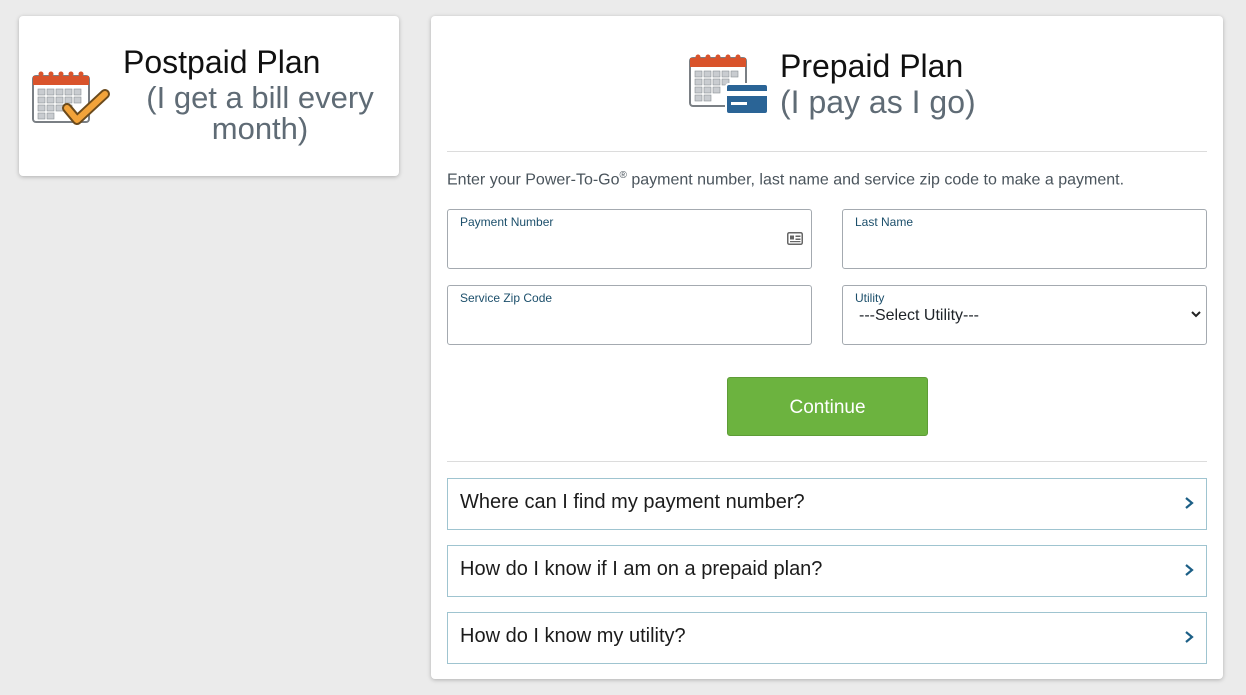 The height and width of the screenshot is (695, 1246). I want to click on zip-code-input, so click(617, 324).